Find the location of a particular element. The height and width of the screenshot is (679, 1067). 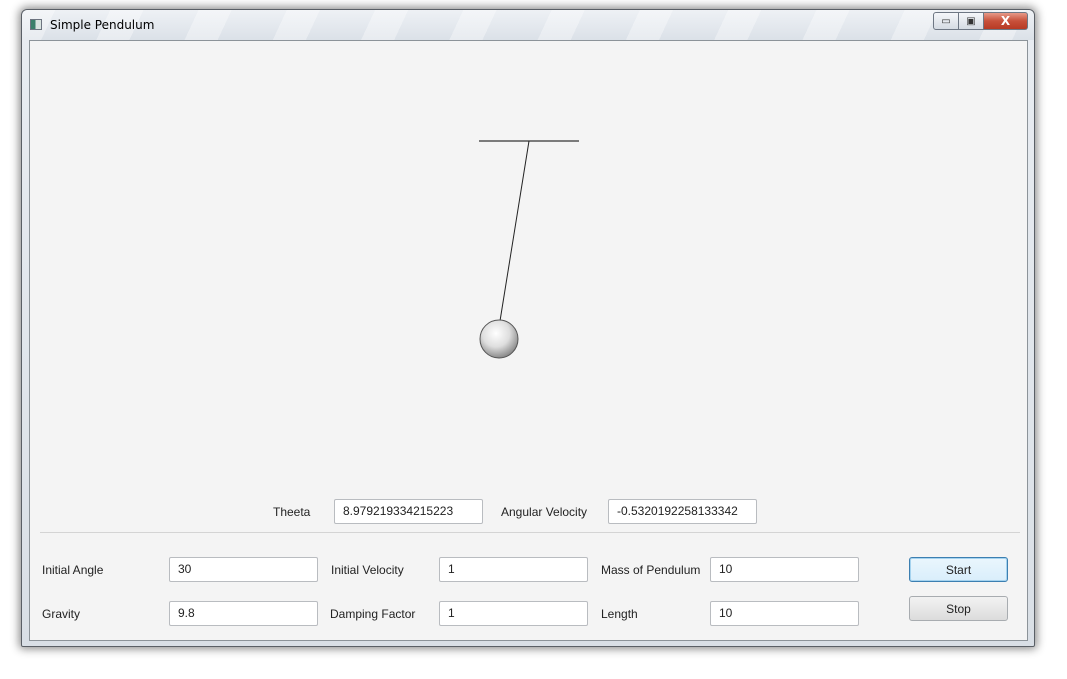

angular-velocity-field: -0.5320192258133342 is located at coordinates (682, 511).